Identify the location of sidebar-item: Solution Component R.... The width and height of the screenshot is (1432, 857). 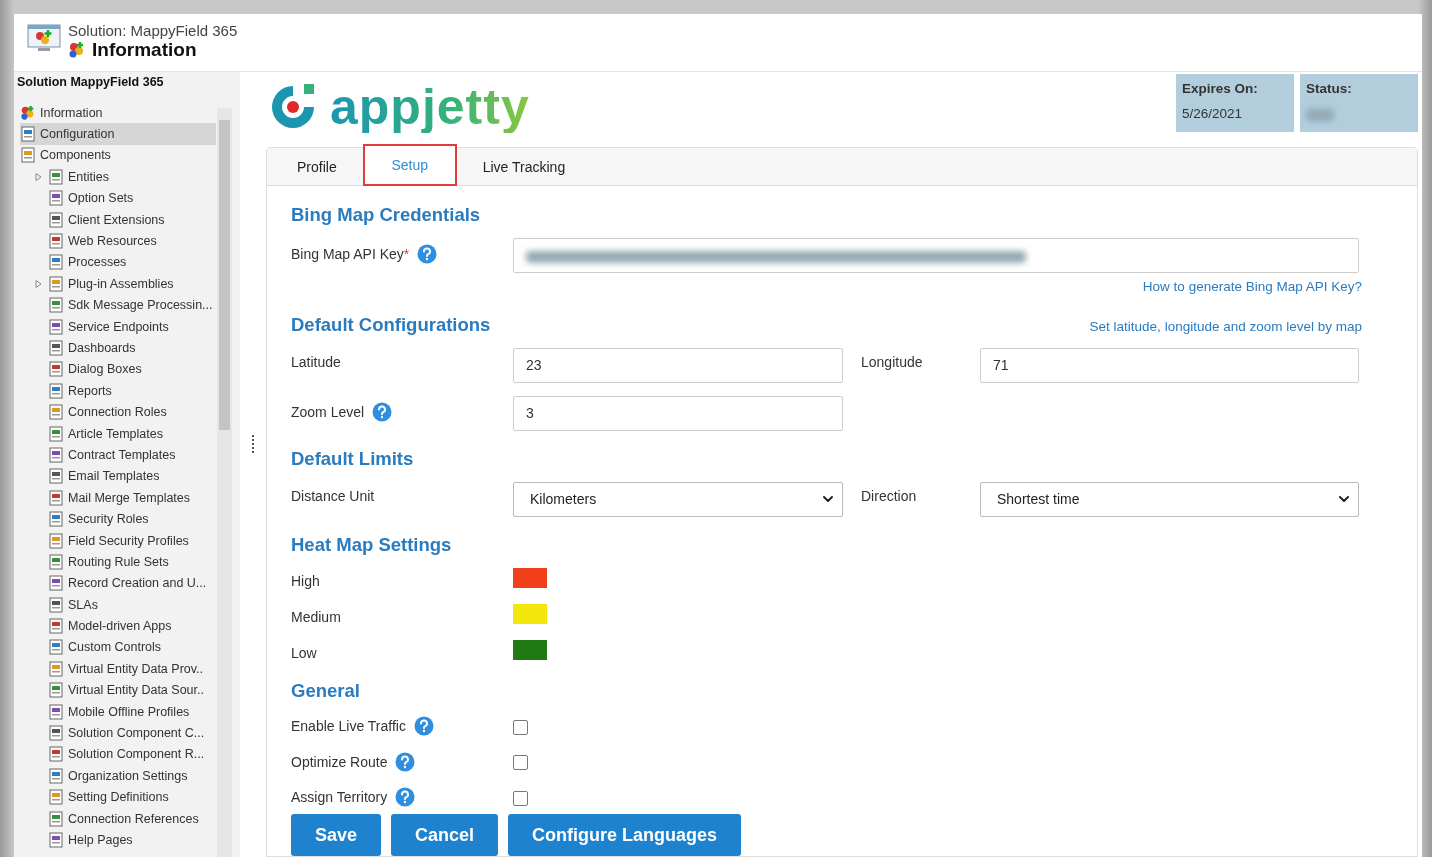
(118, 754).